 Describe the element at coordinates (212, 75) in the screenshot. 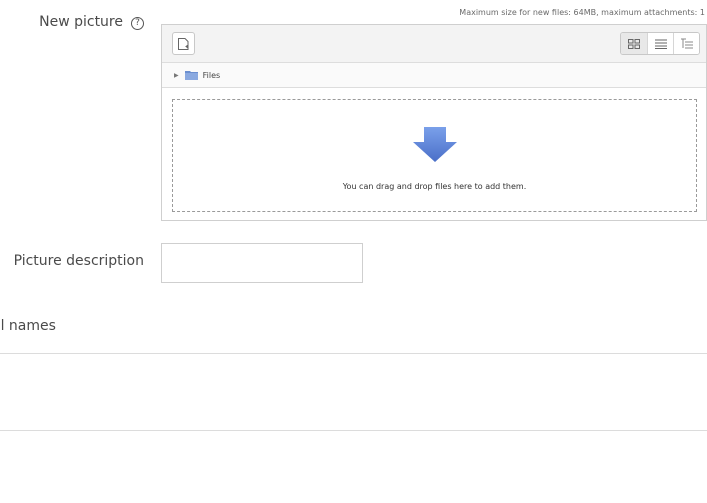

I see `breadcrumb-files: Files` at that location.